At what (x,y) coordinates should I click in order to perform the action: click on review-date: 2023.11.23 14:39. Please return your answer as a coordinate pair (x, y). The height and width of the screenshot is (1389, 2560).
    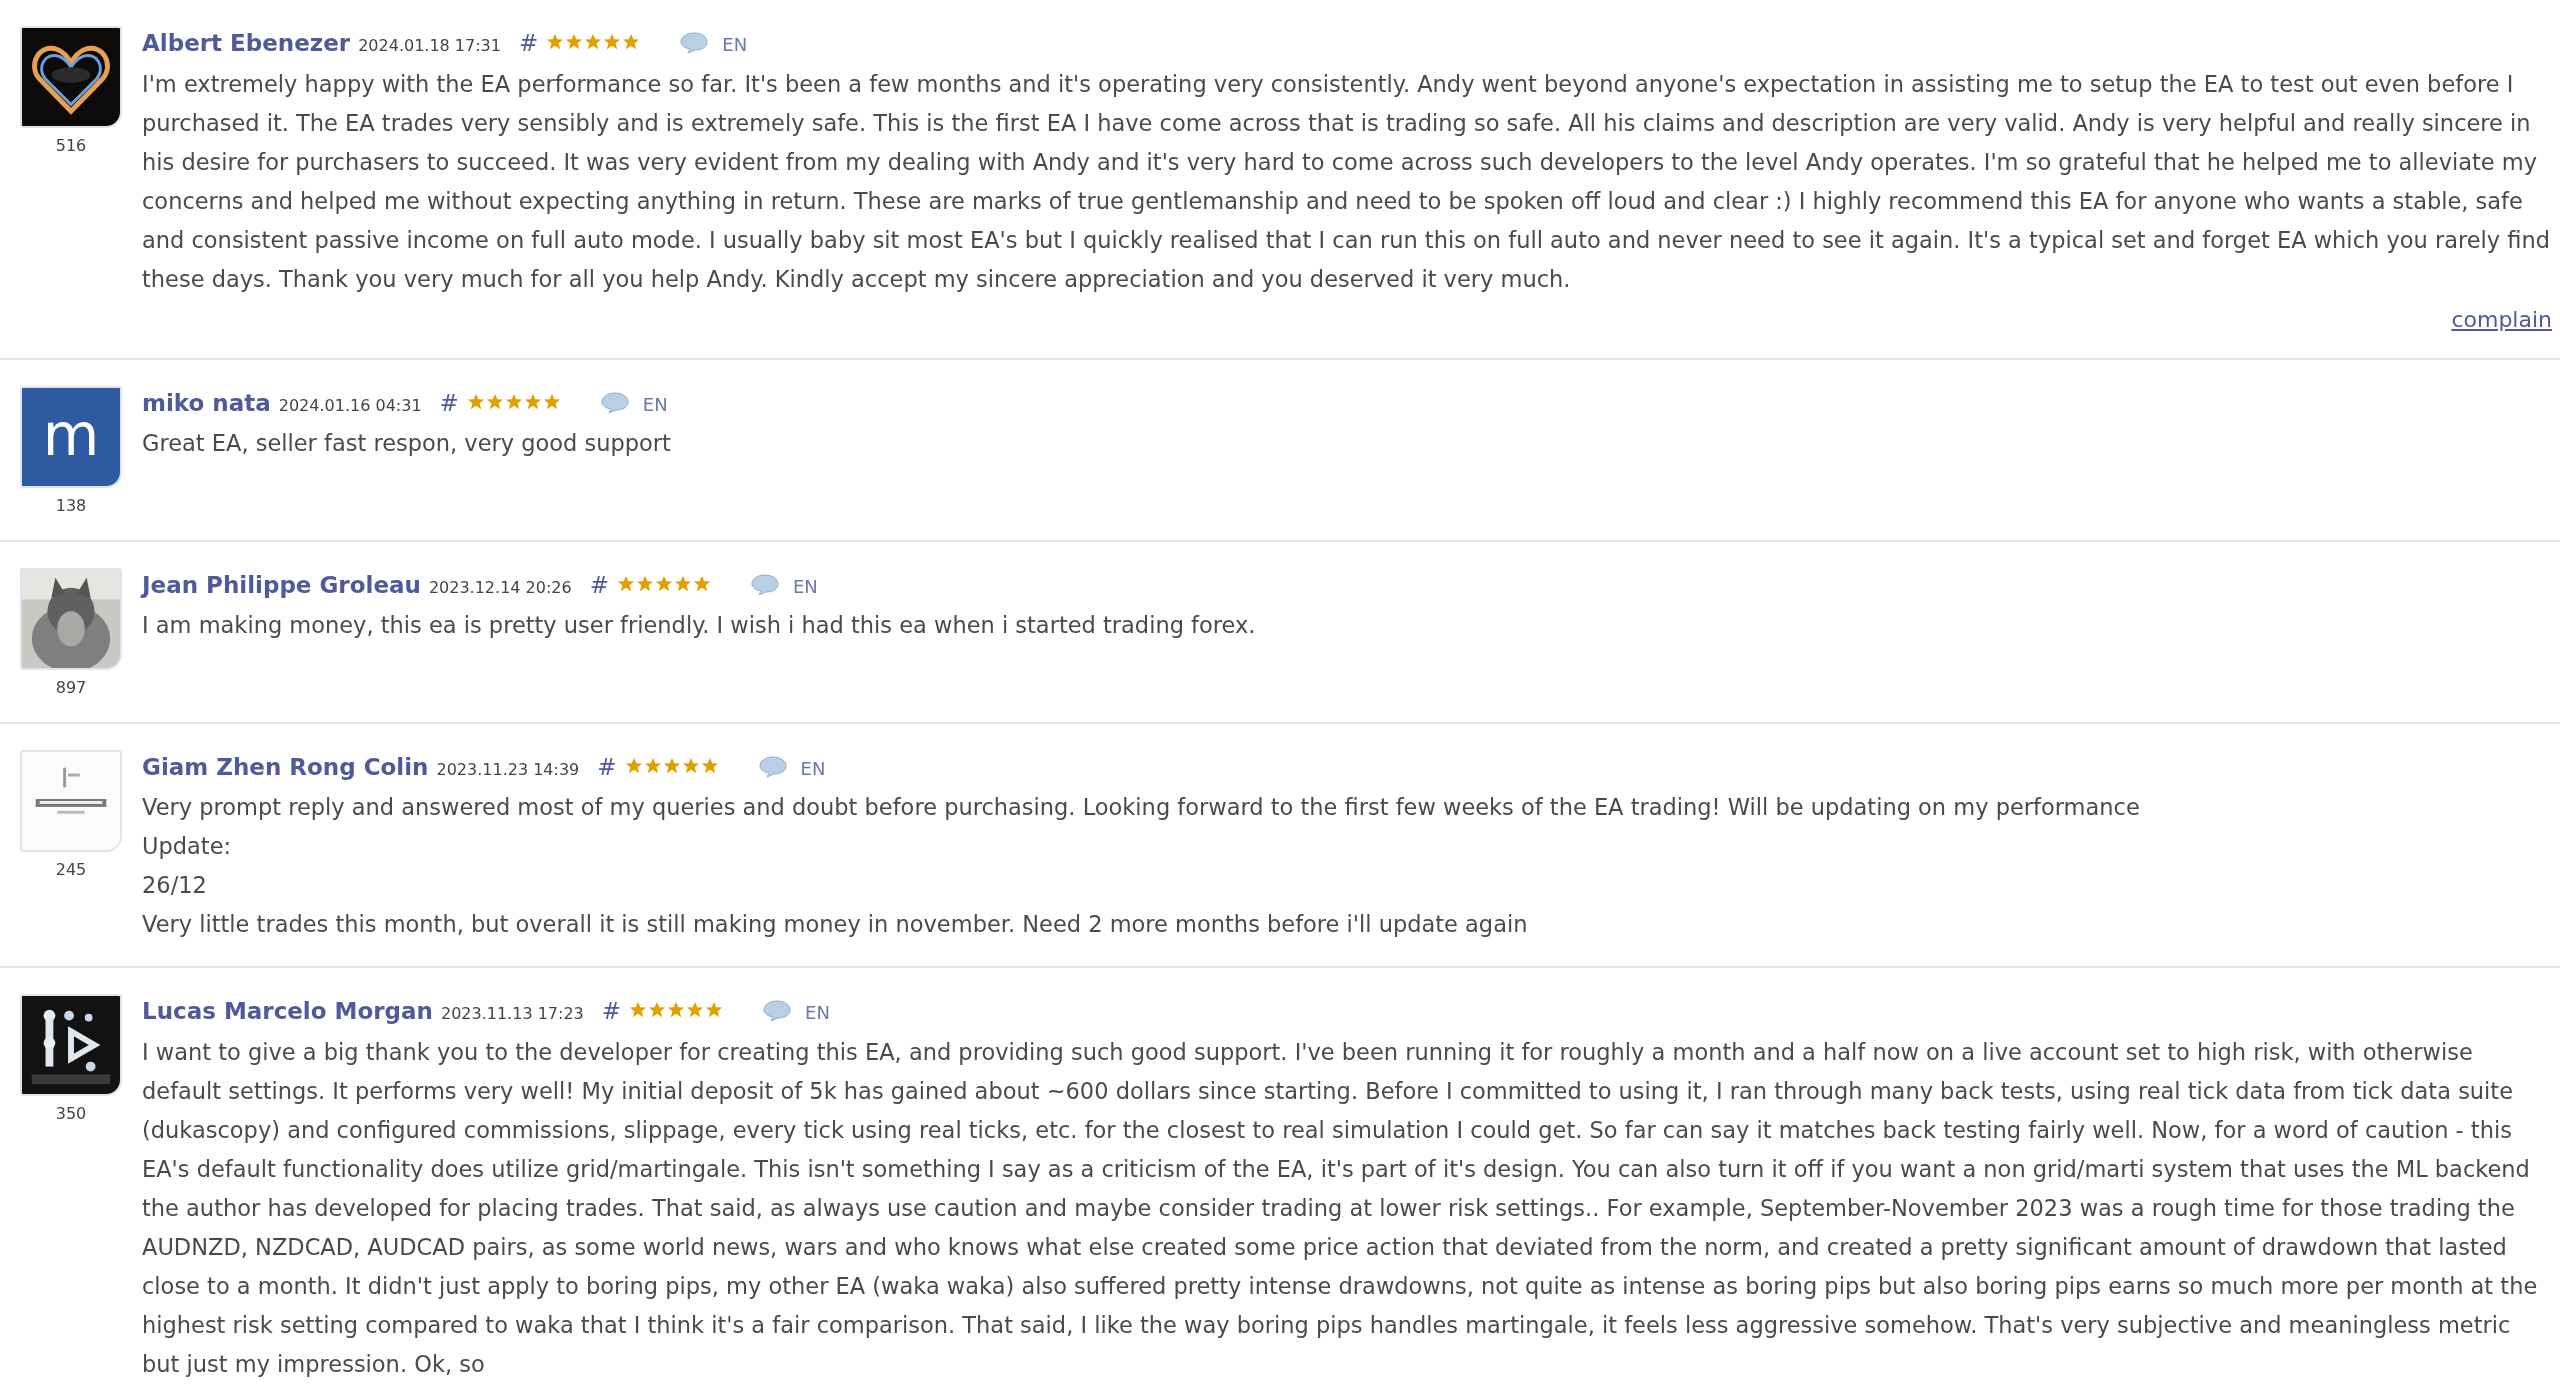
    Looking at the image, I should click on (508, 769).